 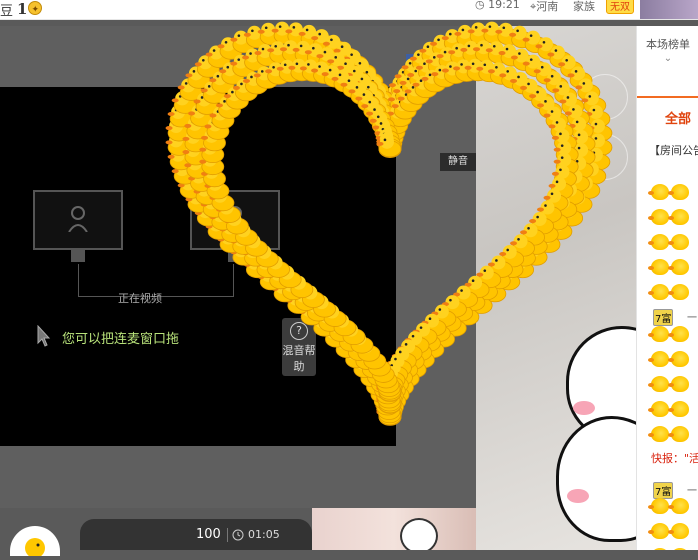 I want to click on room-notice: 【房间公告, so click(x=673, y=150).